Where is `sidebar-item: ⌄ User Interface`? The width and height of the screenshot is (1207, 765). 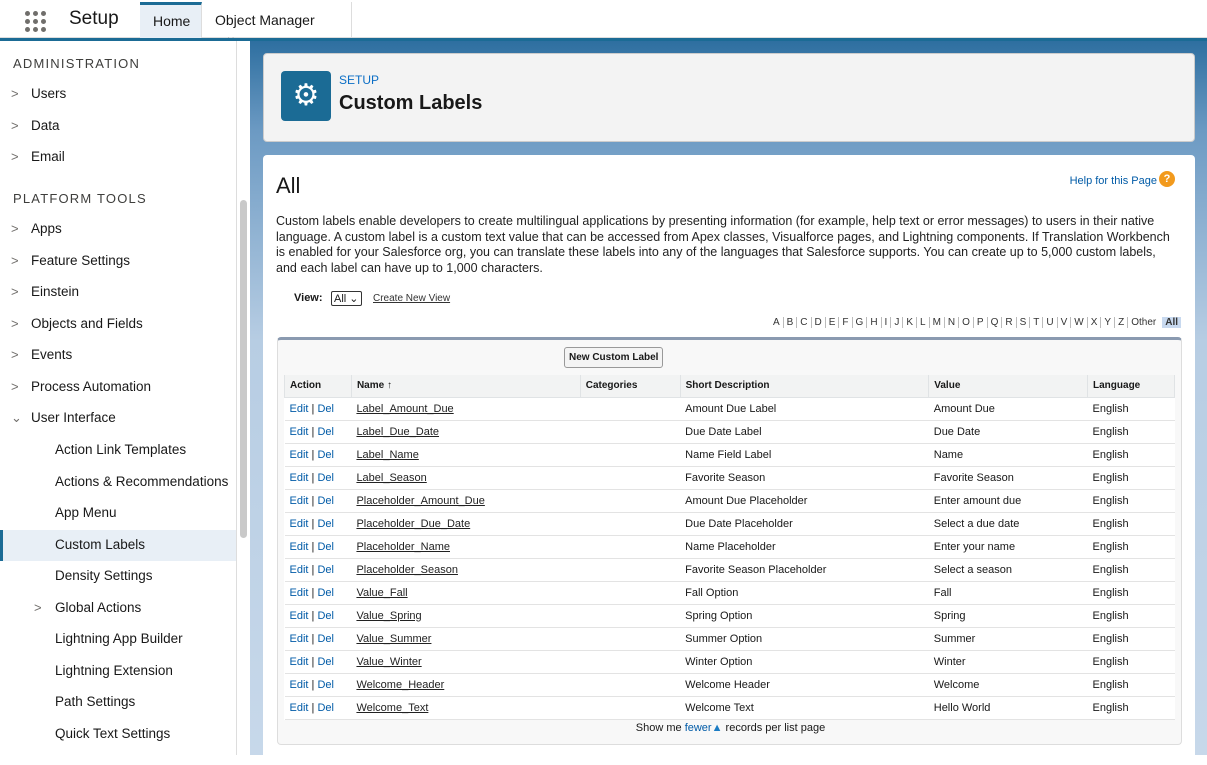
sidebar-item: ⌄ User Interface is located at coordinates (118, 418).